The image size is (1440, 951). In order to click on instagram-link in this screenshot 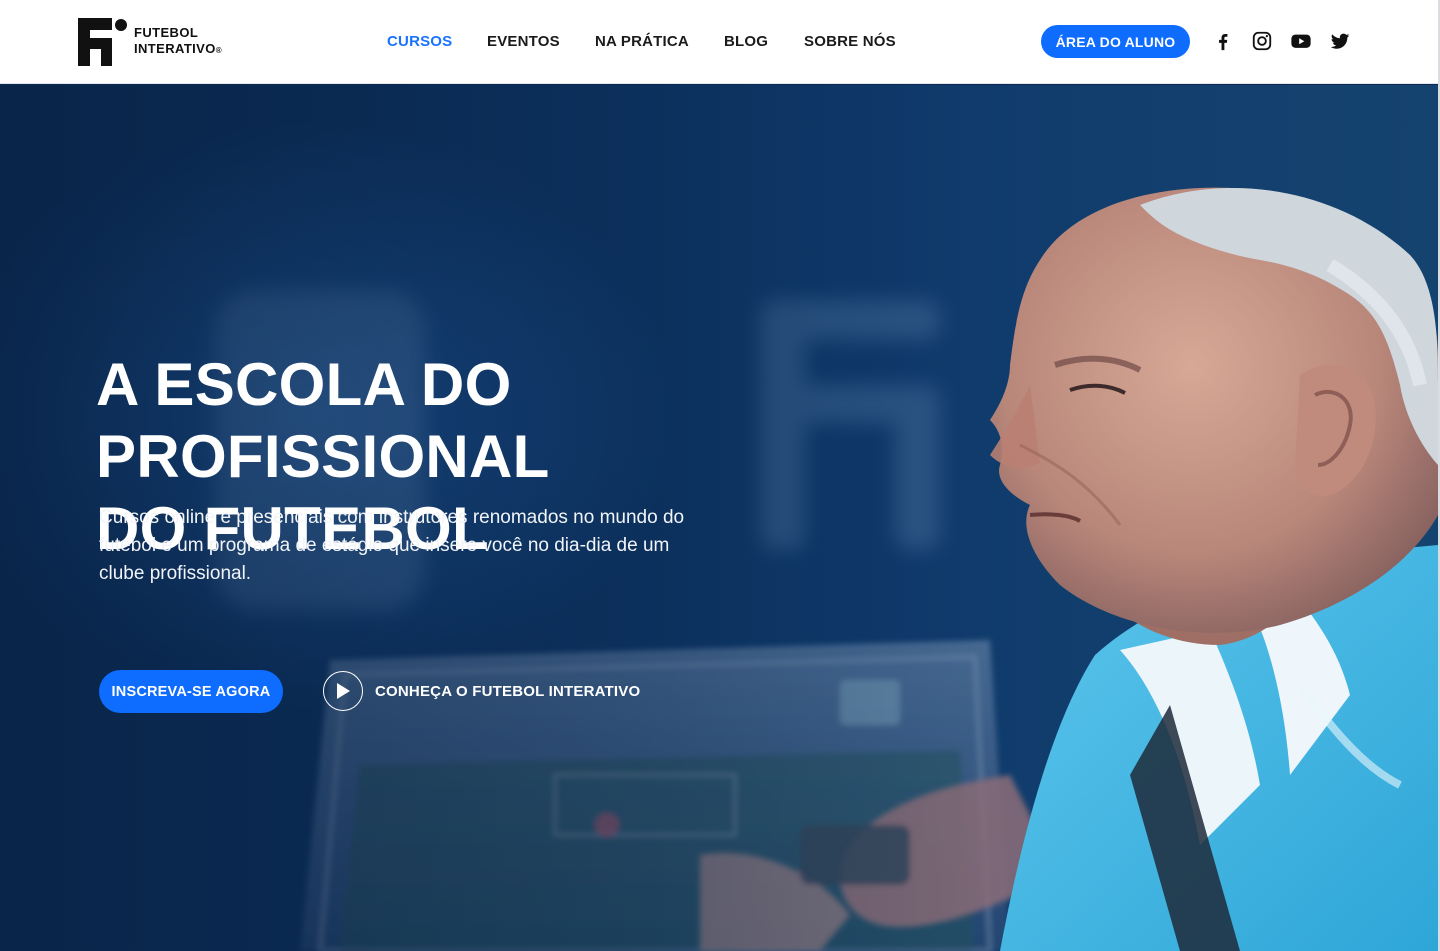, I will do `click(1262, 41)`.